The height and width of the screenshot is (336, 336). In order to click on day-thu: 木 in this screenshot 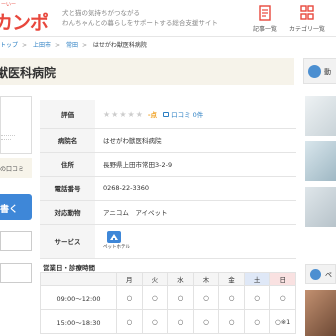, I will do `click(206, 279)`.